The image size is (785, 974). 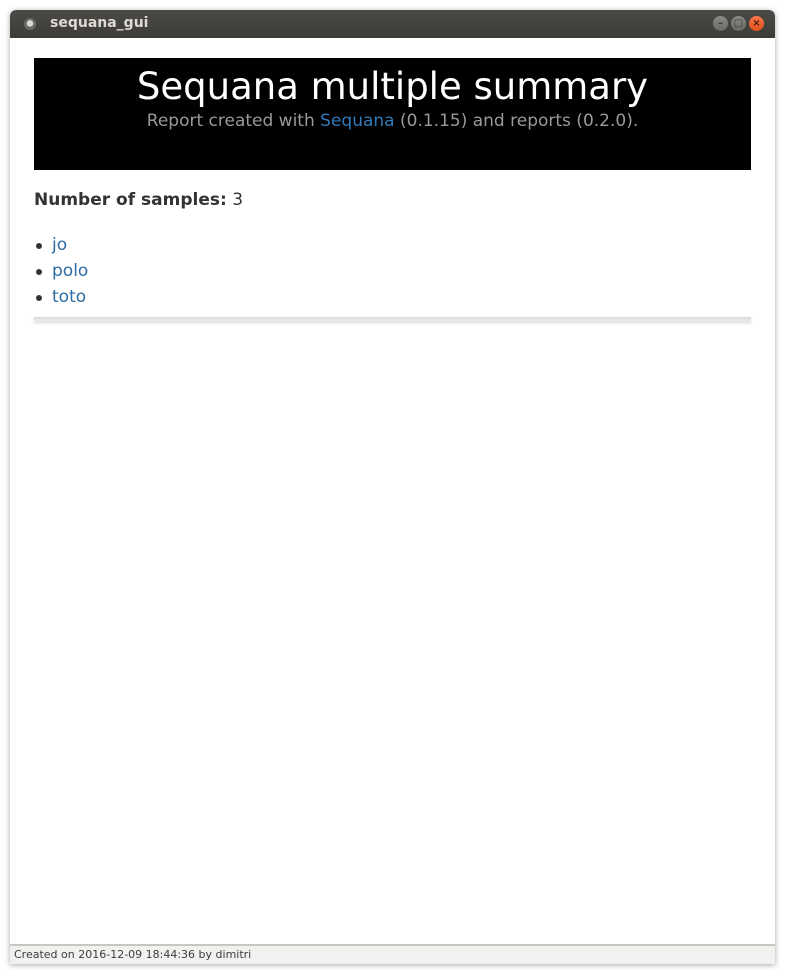 What do you see at coordinates (720, 23) in the screenshot?
I see `minimize-button: –` at bounding box center [720, 23].